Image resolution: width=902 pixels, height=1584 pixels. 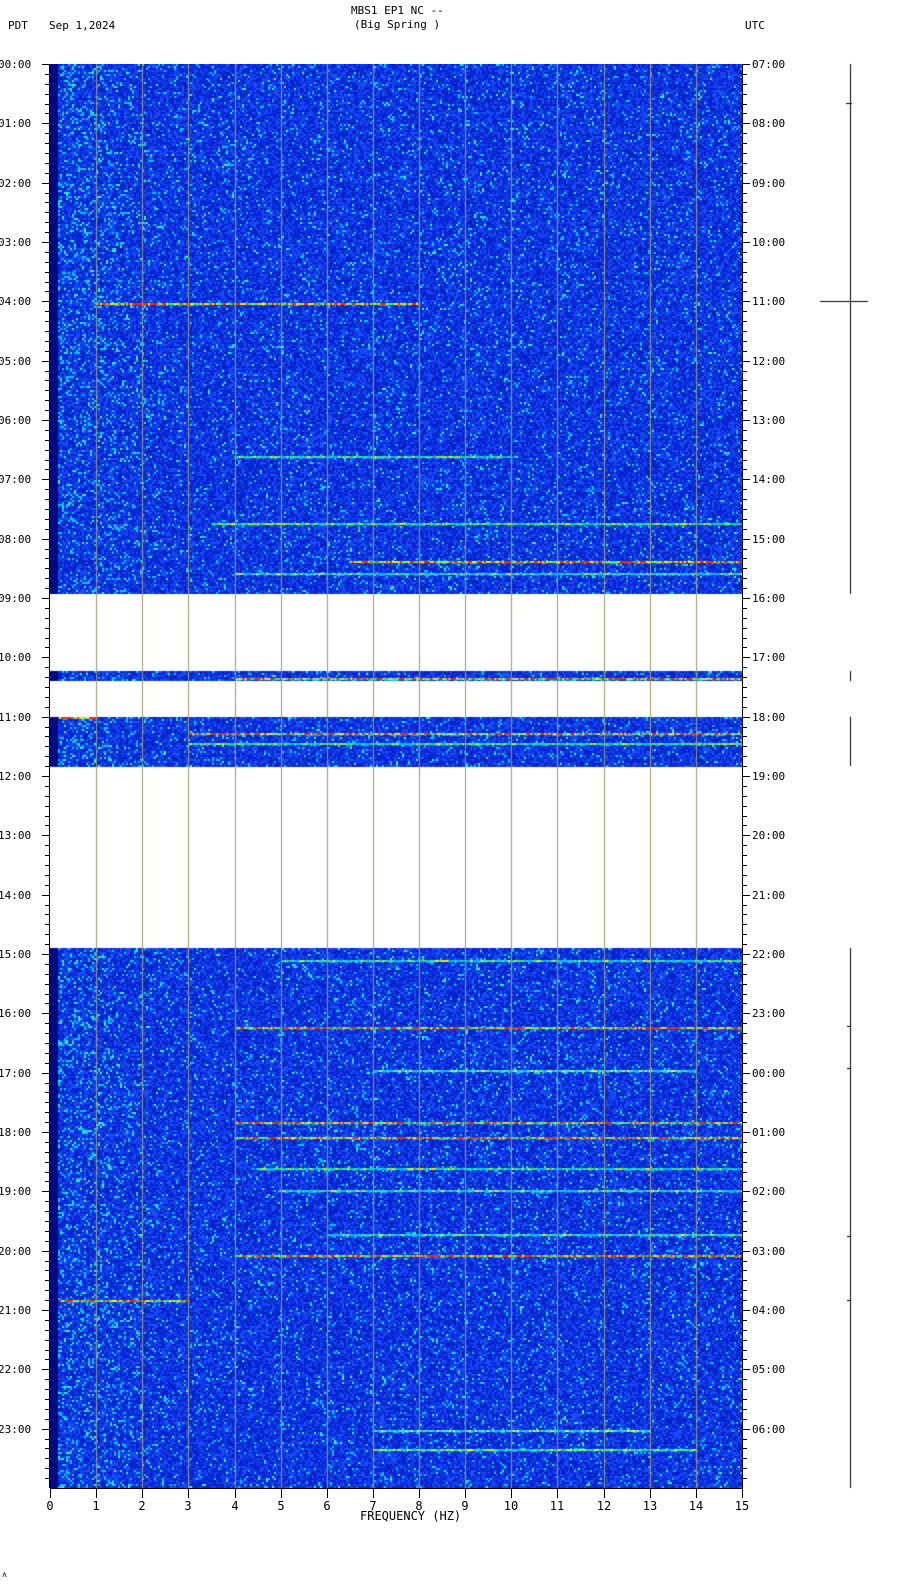 I want to click on x-axis-label: FREQUENCY (HZ), so click(x=411, y=1516).